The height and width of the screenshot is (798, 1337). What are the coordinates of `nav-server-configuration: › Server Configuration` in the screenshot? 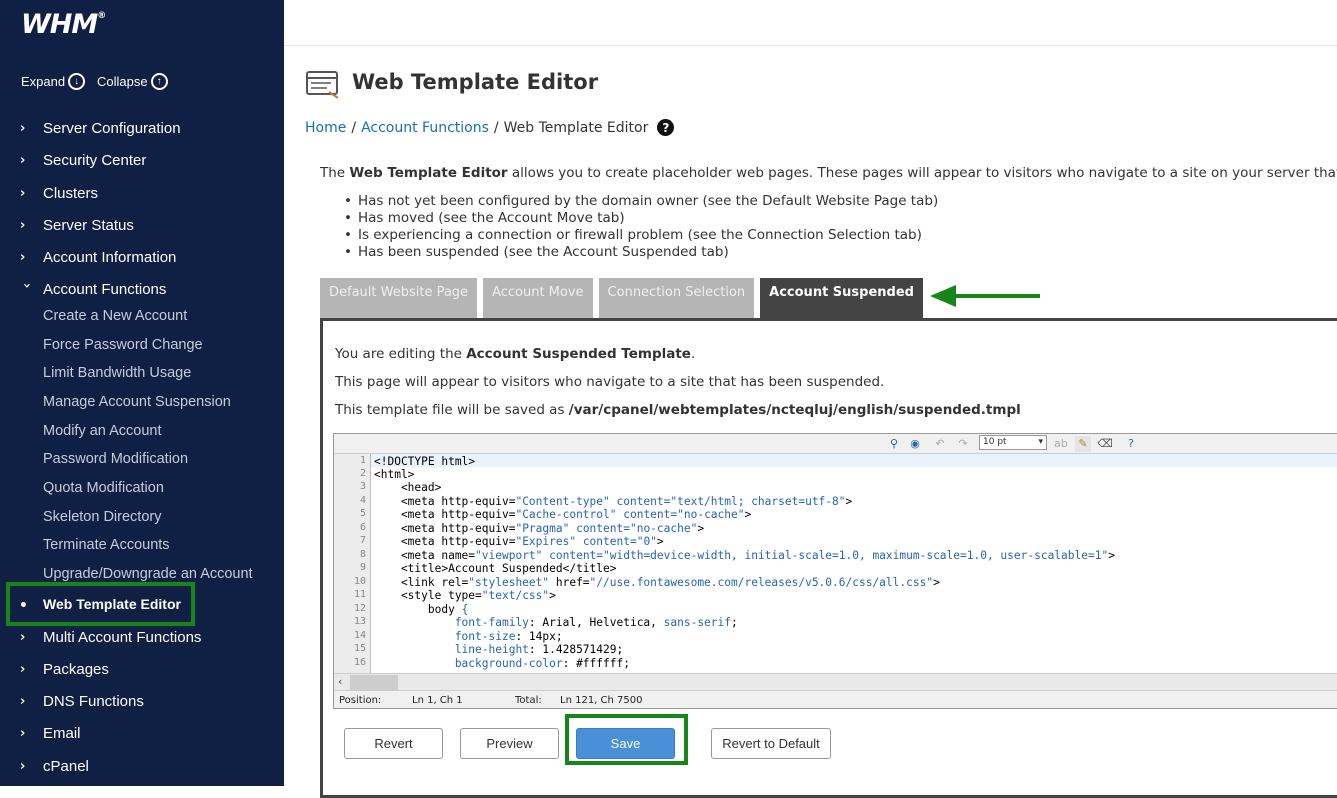 It's located at (100, 128).